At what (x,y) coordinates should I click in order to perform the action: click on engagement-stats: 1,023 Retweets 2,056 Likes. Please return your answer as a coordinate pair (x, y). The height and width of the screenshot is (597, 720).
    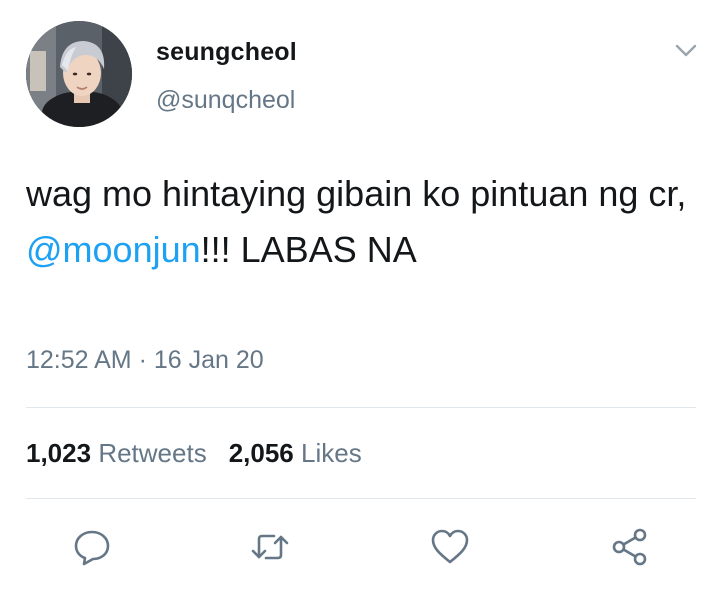
    Looking at the image, I should click on (194, 453).